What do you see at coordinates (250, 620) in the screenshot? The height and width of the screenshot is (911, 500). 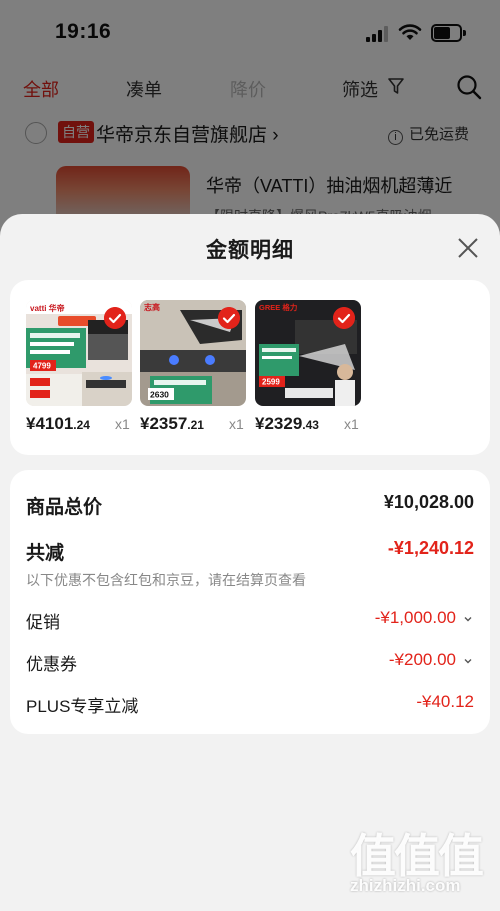 I see `promotion-row: 促销 -¥1,000.00` at bounding box center [250, 620].